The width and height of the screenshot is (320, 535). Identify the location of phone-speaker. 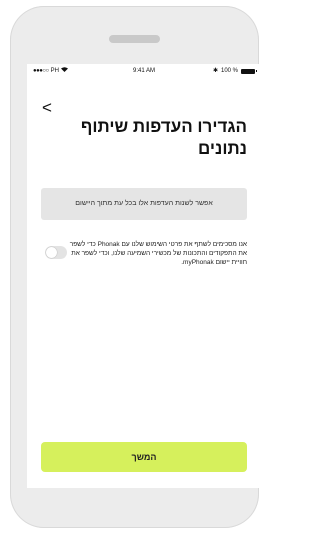
(134, 39).